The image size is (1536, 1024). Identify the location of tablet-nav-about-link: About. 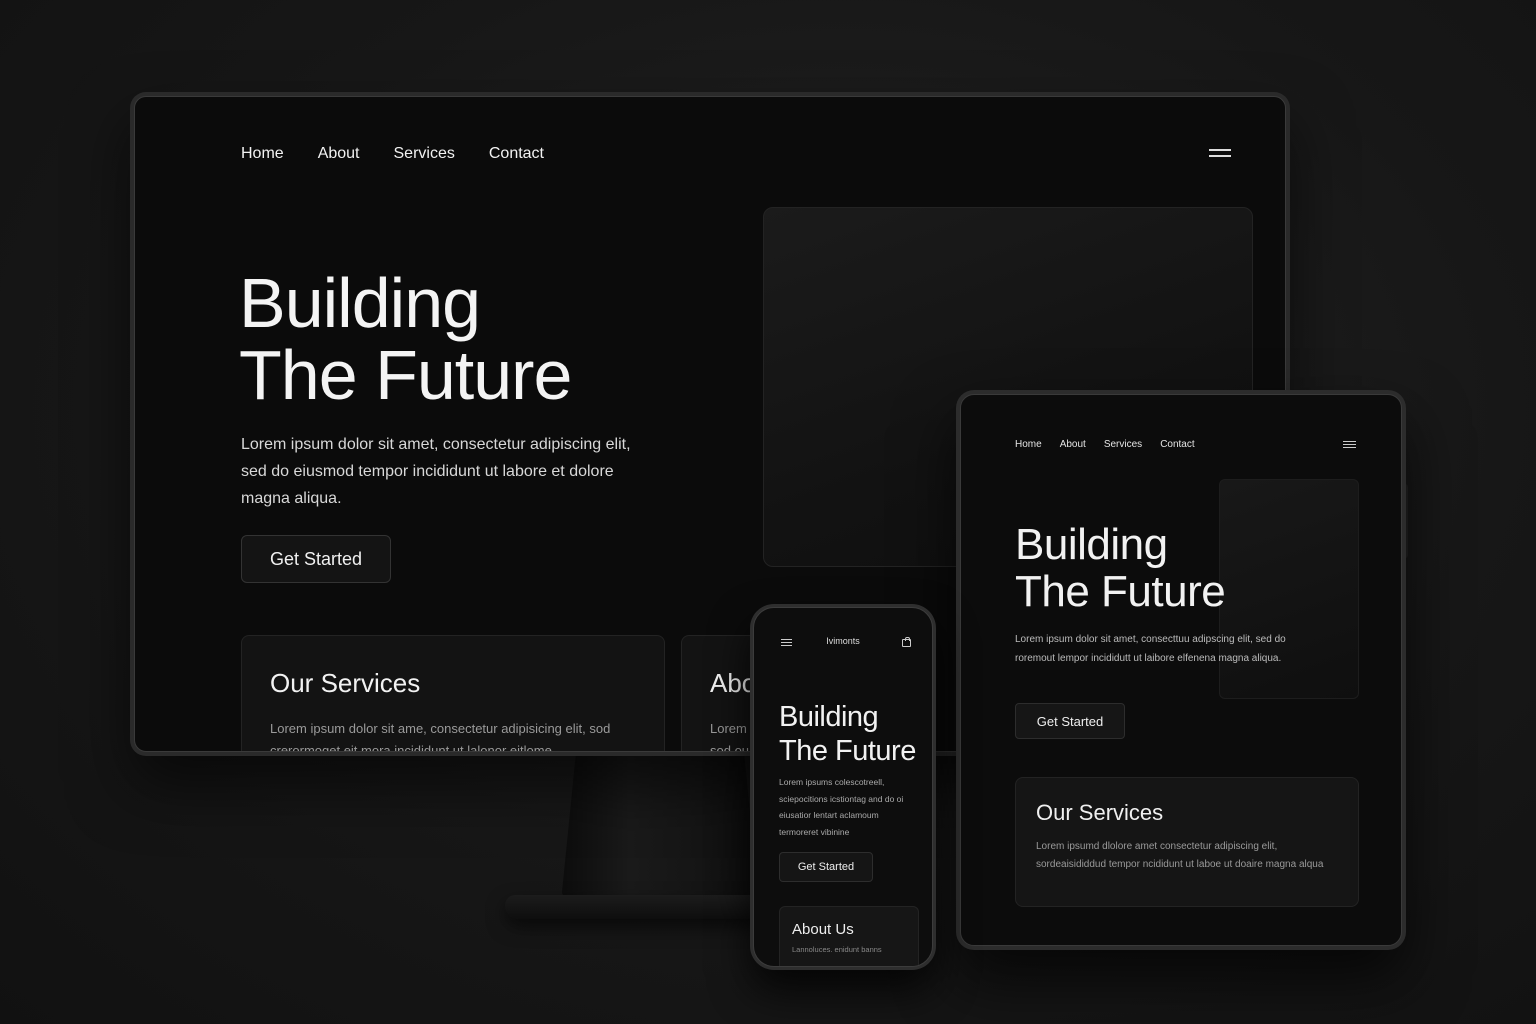
(1073, 444).